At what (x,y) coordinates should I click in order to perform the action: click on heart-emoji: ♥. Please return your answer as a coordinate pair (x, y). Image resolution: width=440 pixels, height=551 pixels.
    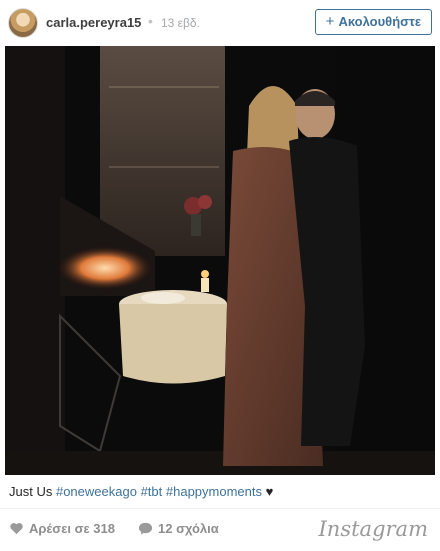
    Looking at the image, I should click on (269, 491).